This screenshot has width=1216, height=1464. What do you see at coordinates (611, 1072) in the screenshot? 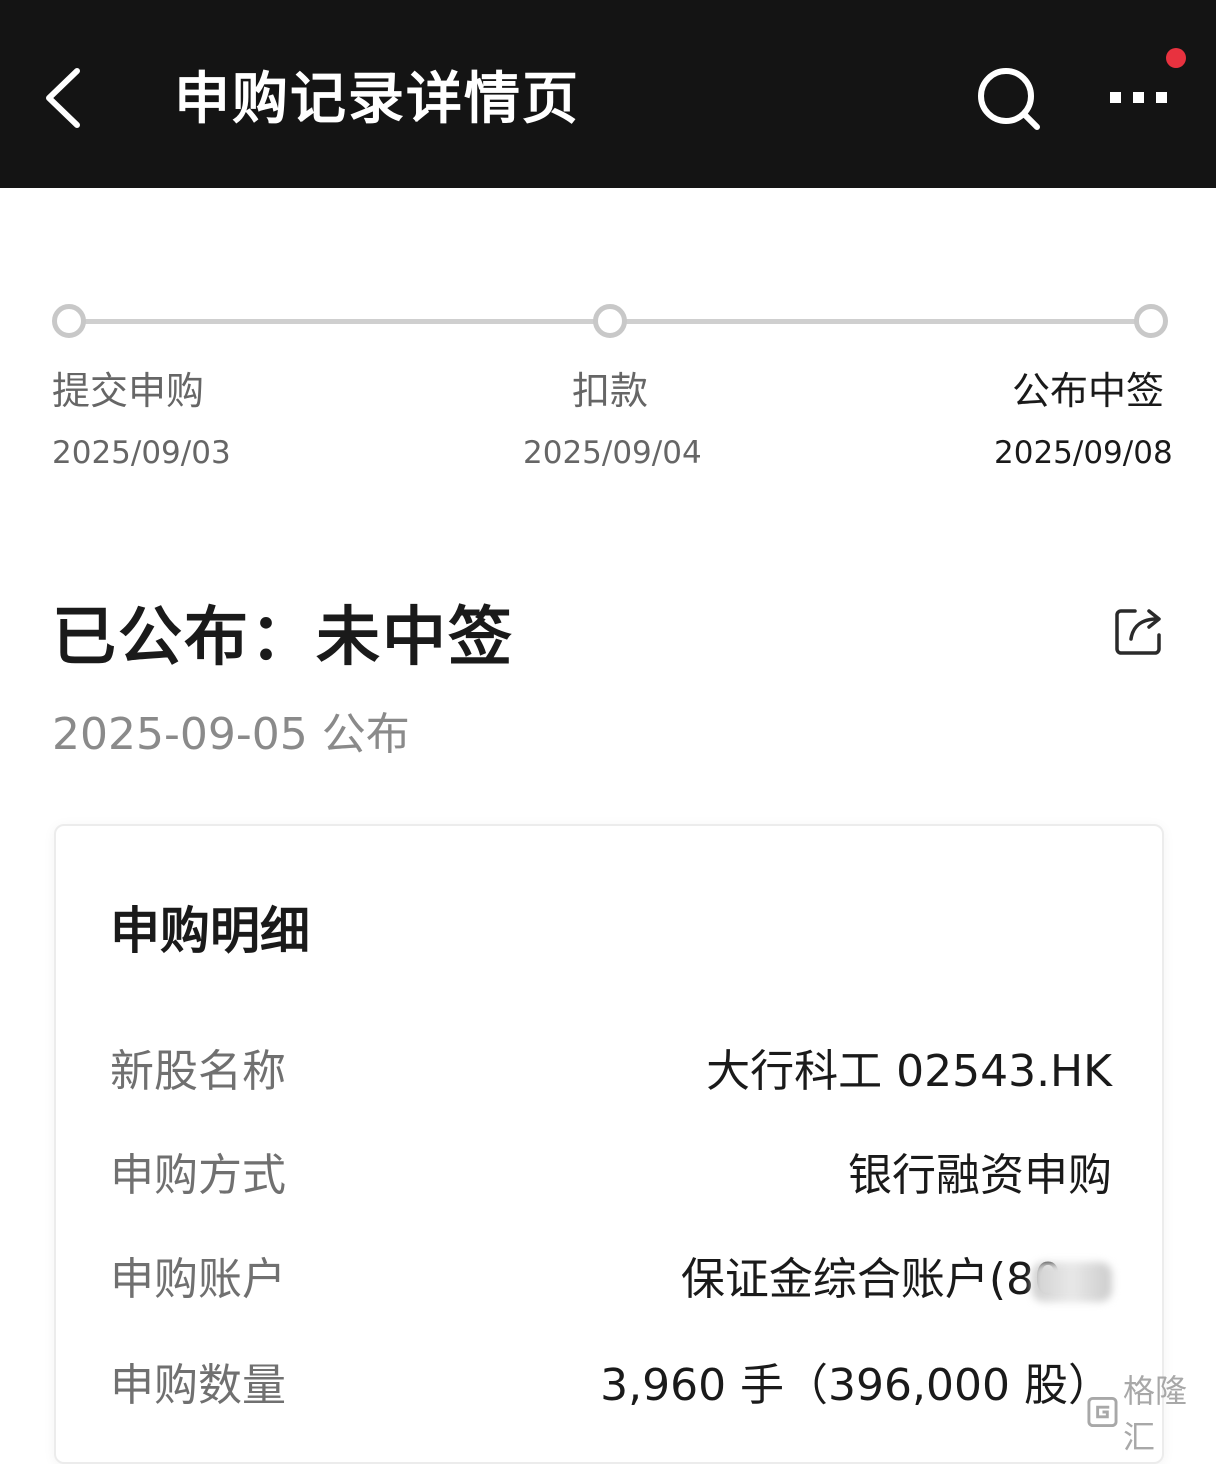
I see `detail-row-stock-name: 新股名称 大行科工 02543.HK` at bounding box center [611, 1072].